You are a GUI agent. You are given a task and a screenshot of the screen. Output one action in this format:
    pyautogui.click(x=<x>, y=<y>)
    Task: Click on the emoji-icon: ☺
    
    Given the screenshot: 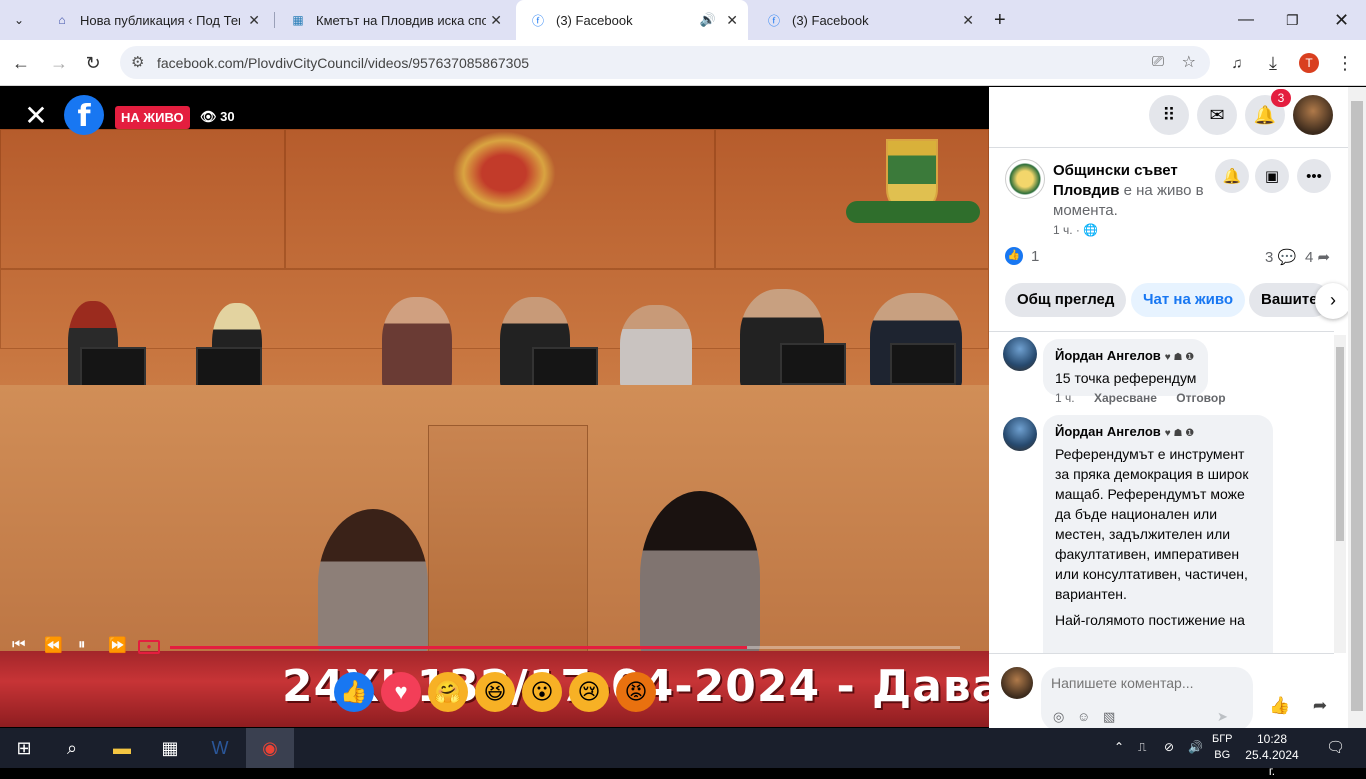 What is the action you would take?
    pyautogui.click(x=1083, y=716)
    